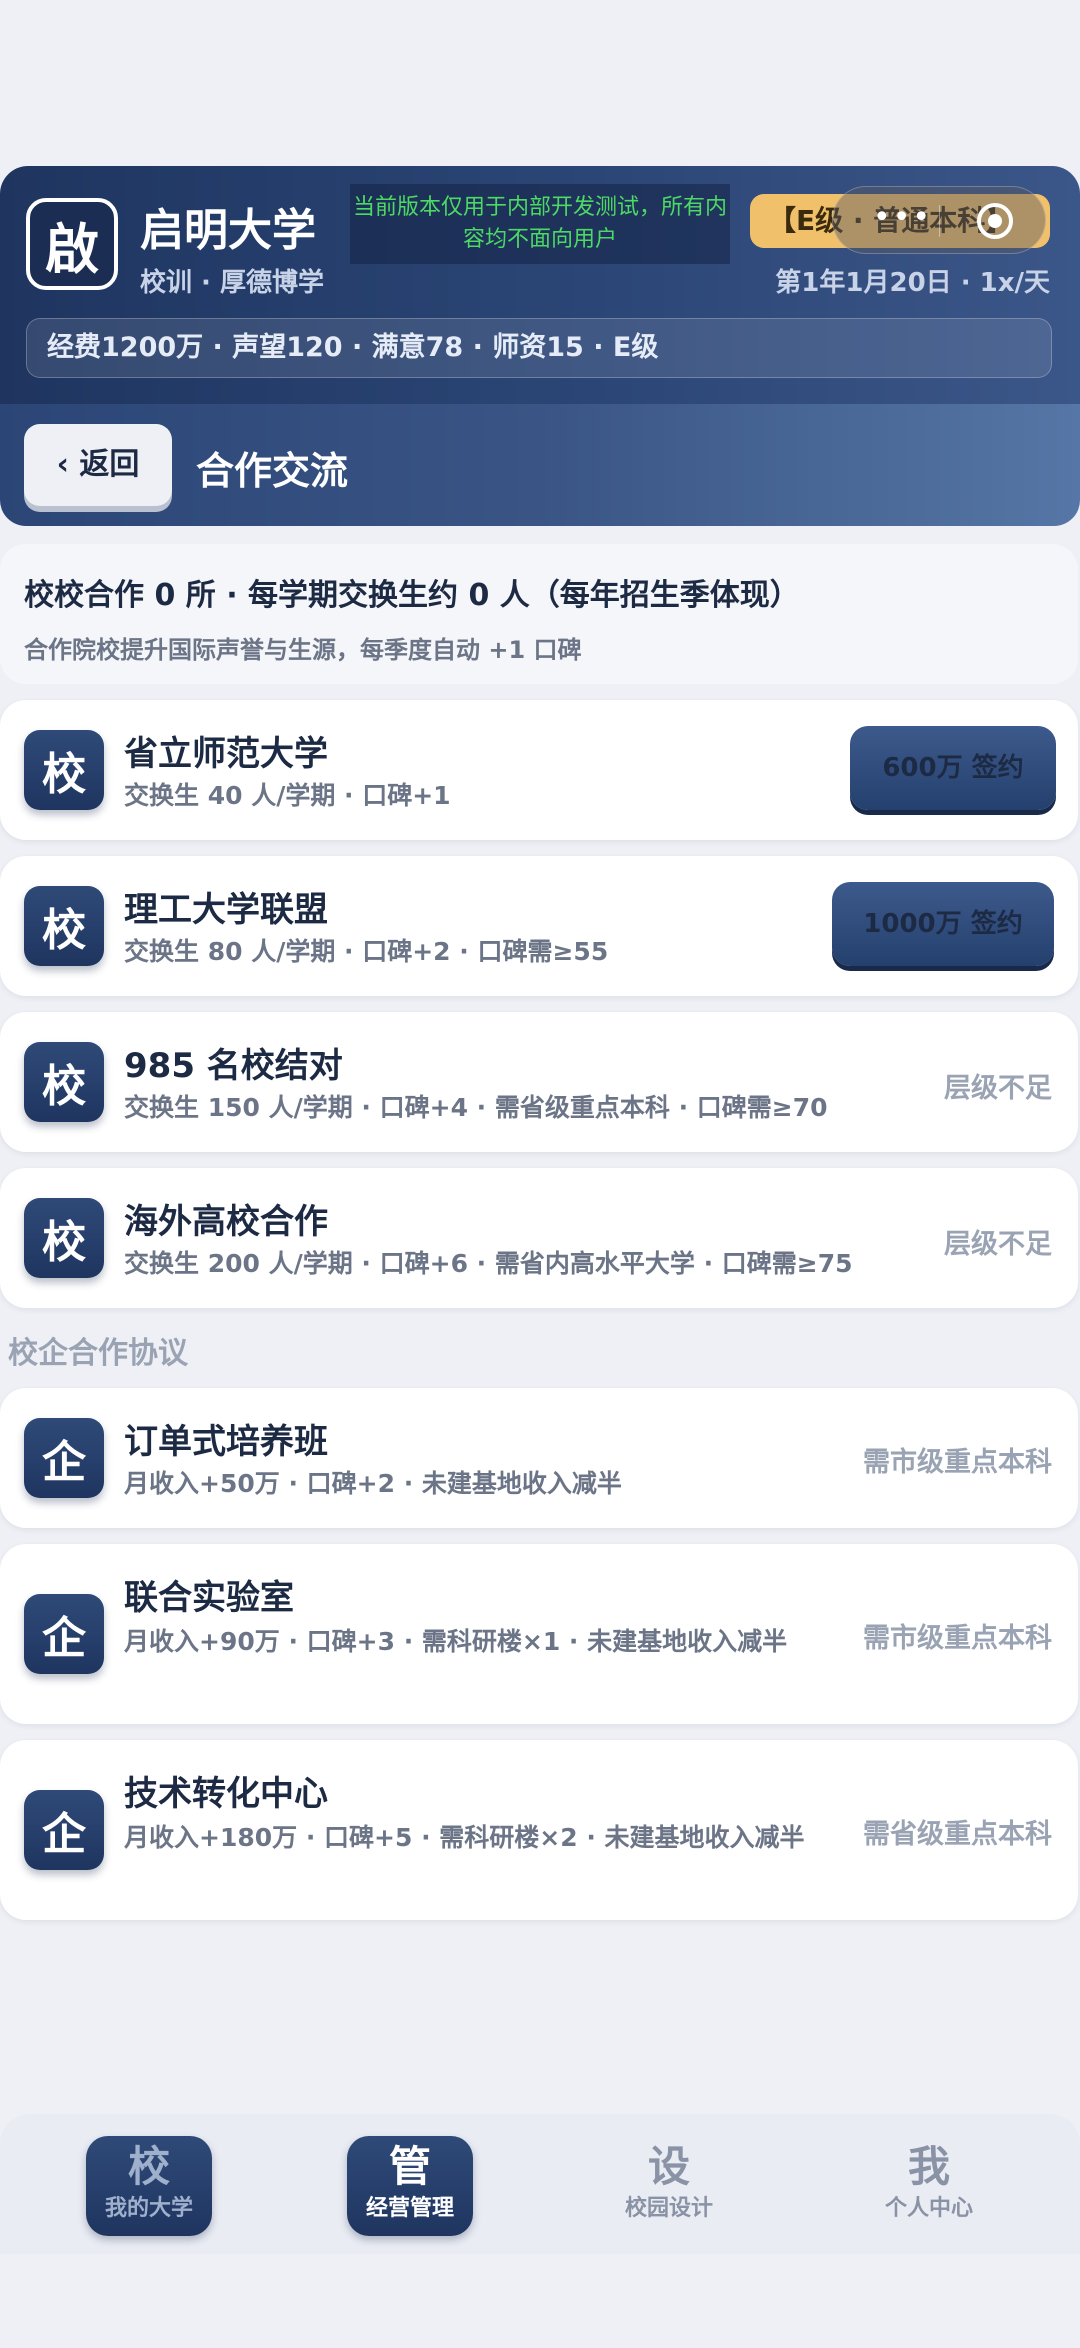 The image size is (1080, 2348). What do you see at coordinates (412, 595) in the screenshot?
I see `summary-headline: 校校合作 0 所 · 每学期交换生约 0 人（每年招生季体现）` at bounding box center [412, 595].